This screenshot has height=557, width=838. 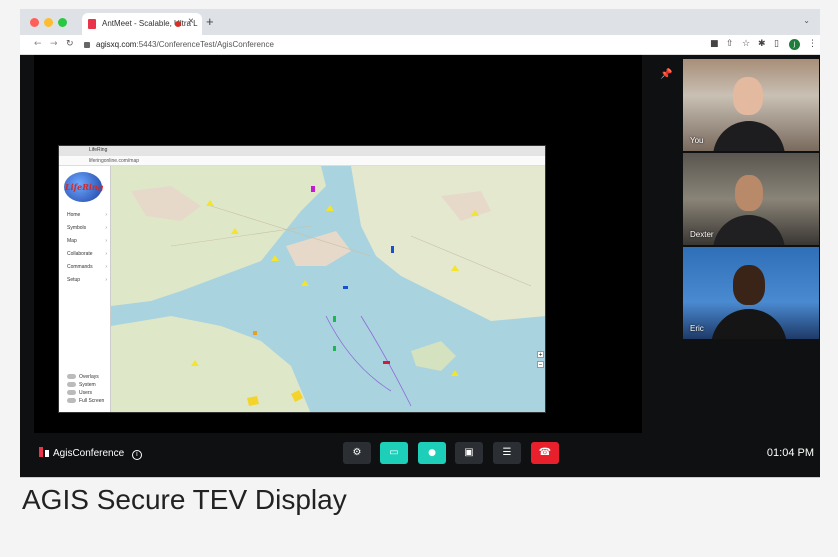 I want to click on room-name: AgisConference, so click(x=89, y=453).